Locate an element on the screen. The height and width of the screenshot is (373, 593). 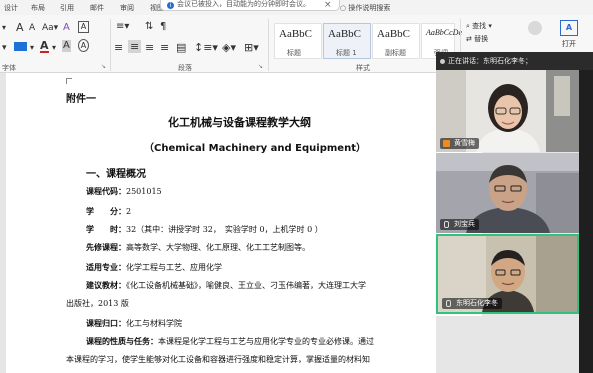
styles-group-label: 样式 is located at coordinates (363, 68).